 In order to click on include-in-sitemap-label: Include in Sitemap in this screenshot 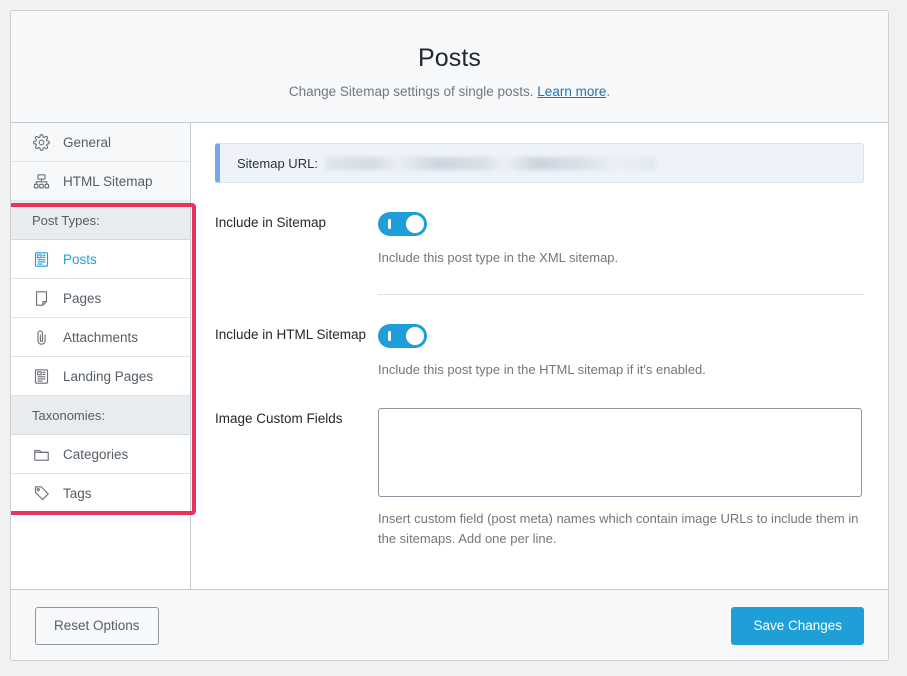, I will do `click(271, 222)`.